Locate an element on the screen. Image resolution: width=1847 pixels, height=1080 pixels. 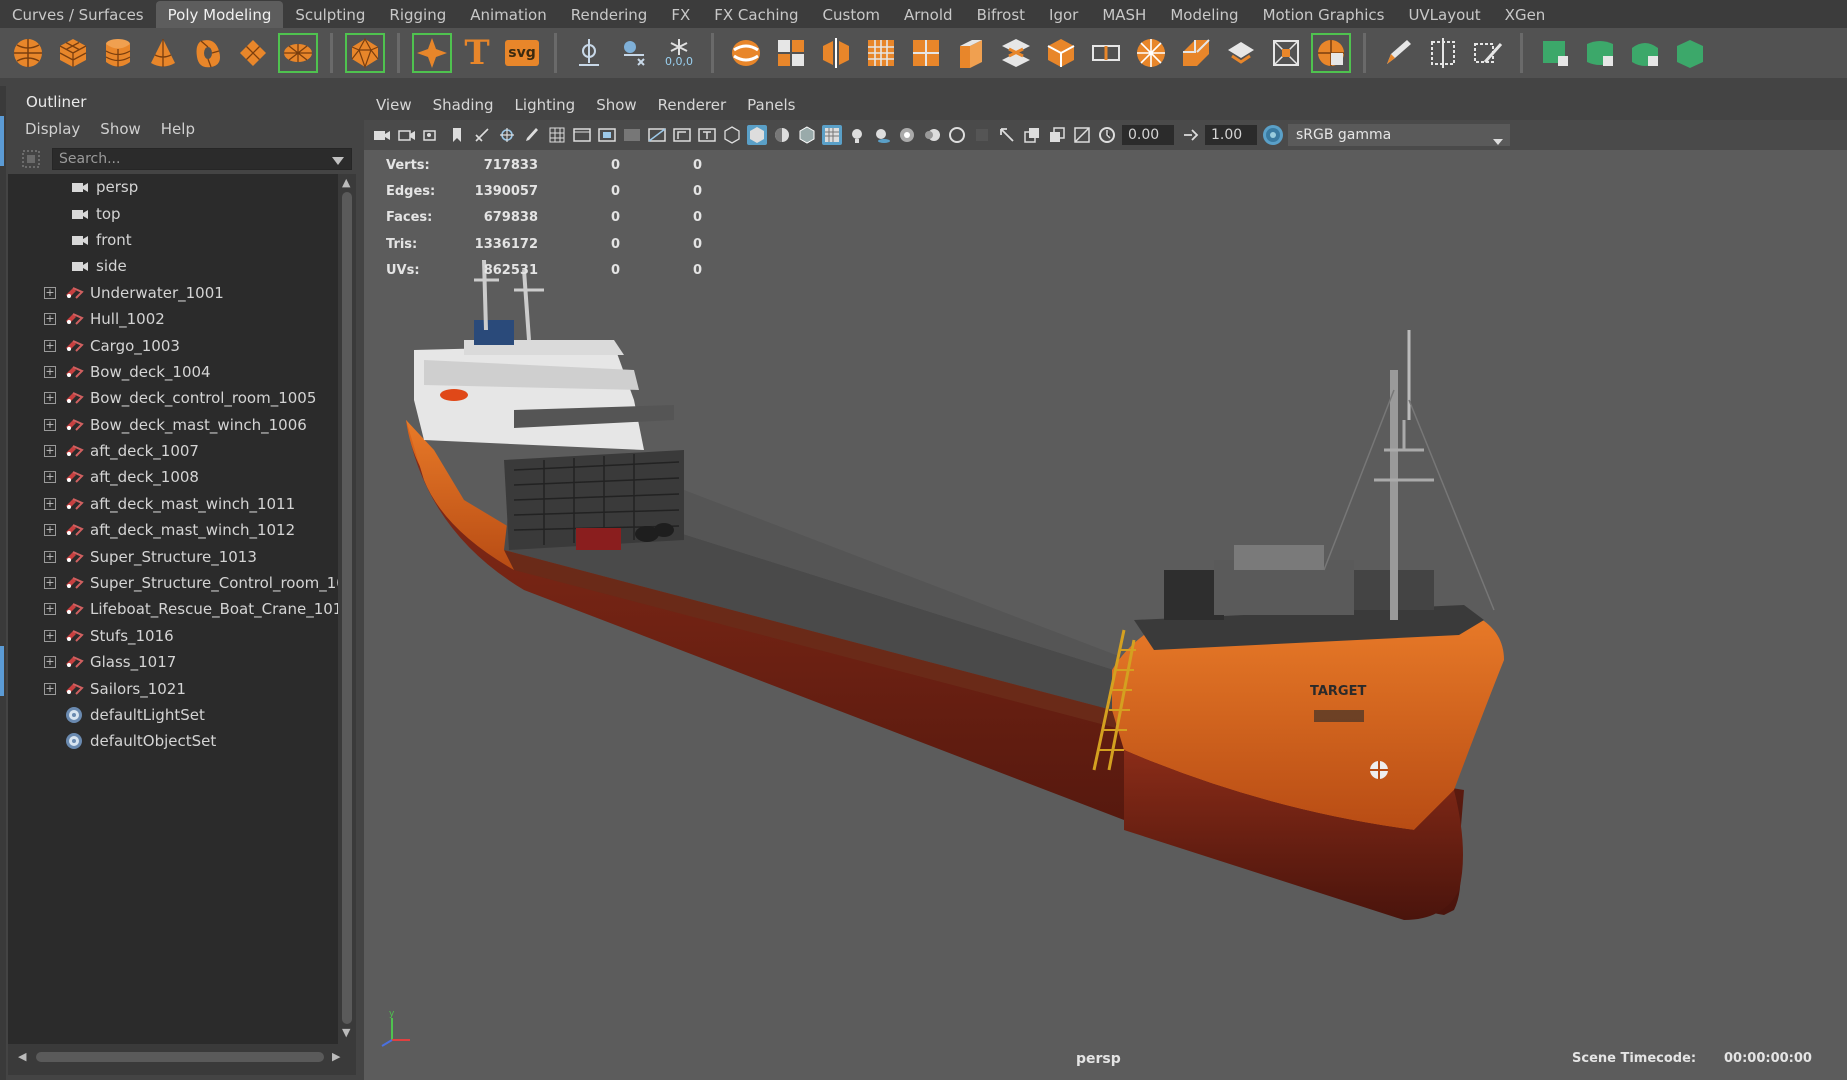
reduce-icon is located at coordinates (926, 53).